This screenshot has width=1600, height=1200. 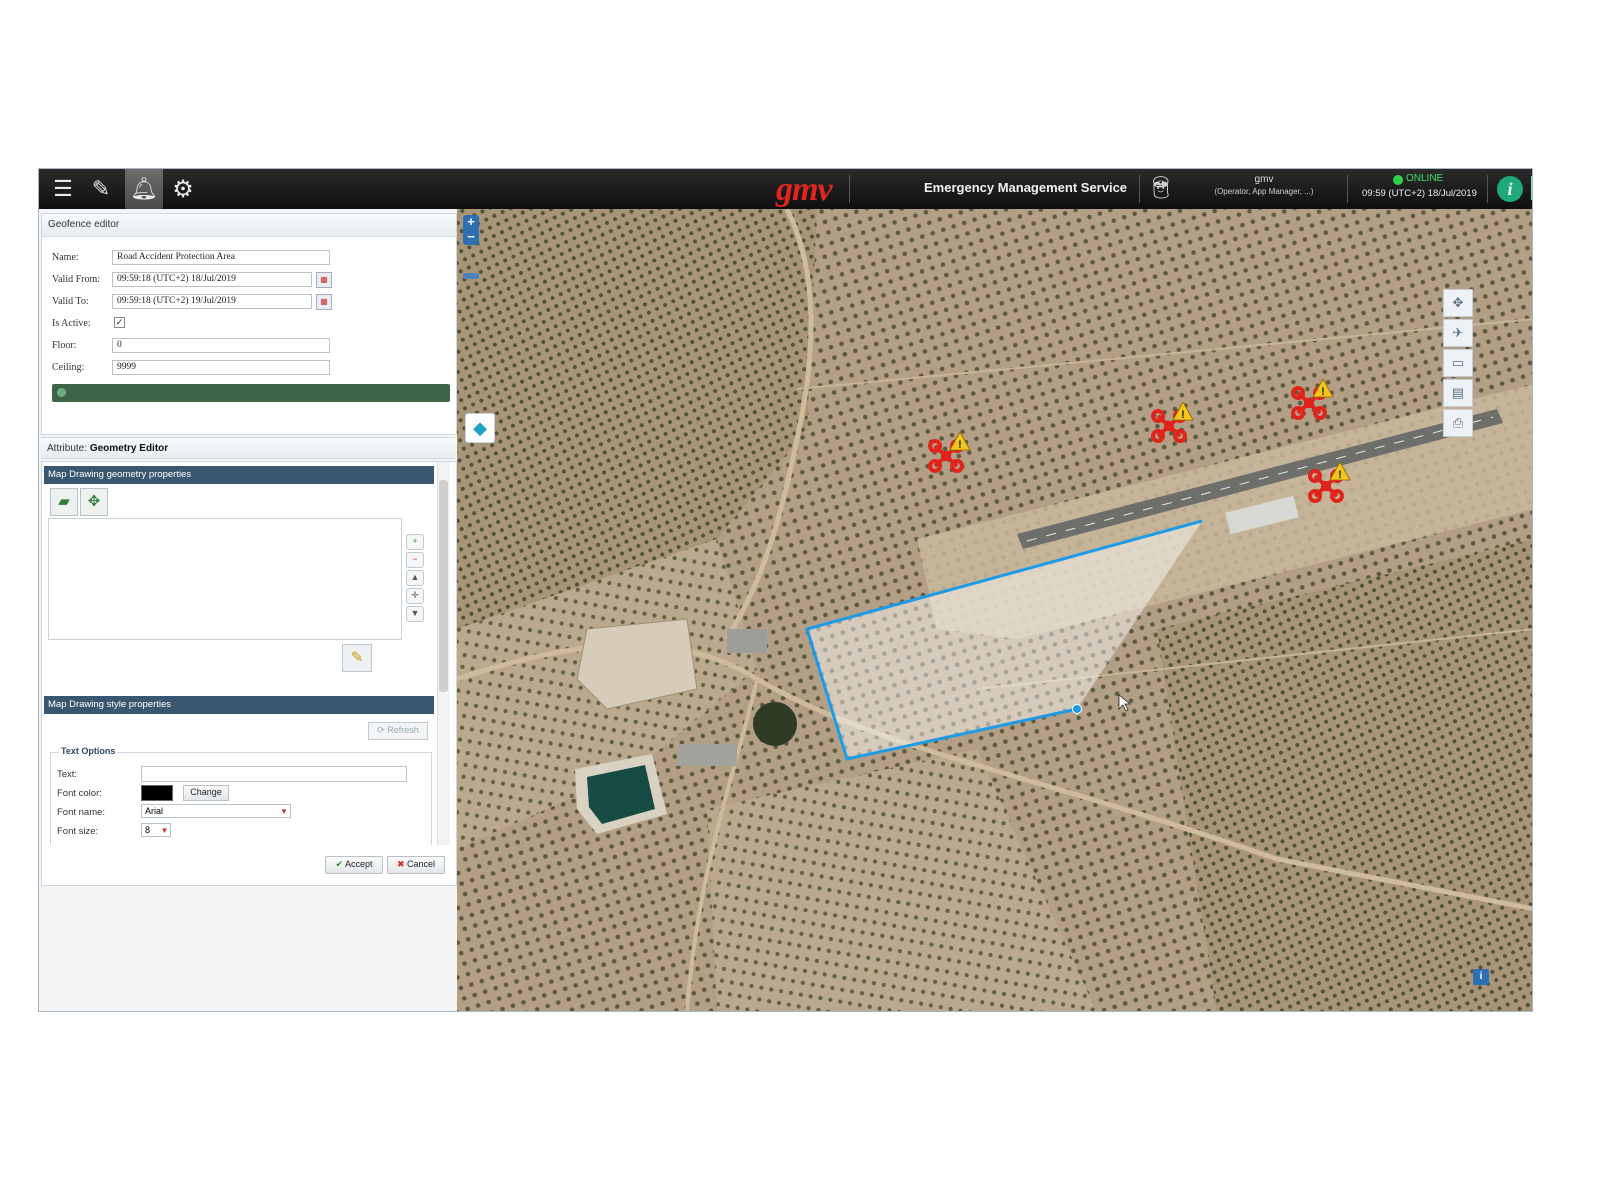 What do you see at coordinates (206, 793) in the screenshot?
I see `change-color-button: Change` at bounding box center [206, 793].